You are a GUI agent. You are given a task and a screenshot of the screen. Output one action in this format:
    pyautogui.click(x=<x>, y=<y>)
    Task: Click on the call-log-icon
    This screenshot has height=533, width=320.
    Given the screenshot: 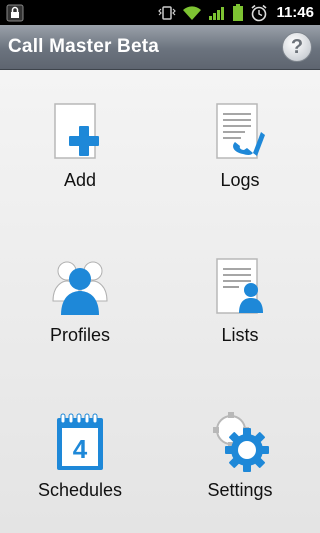 What is the action you would take?
    pyautogui.click(x=240, y=131)
    